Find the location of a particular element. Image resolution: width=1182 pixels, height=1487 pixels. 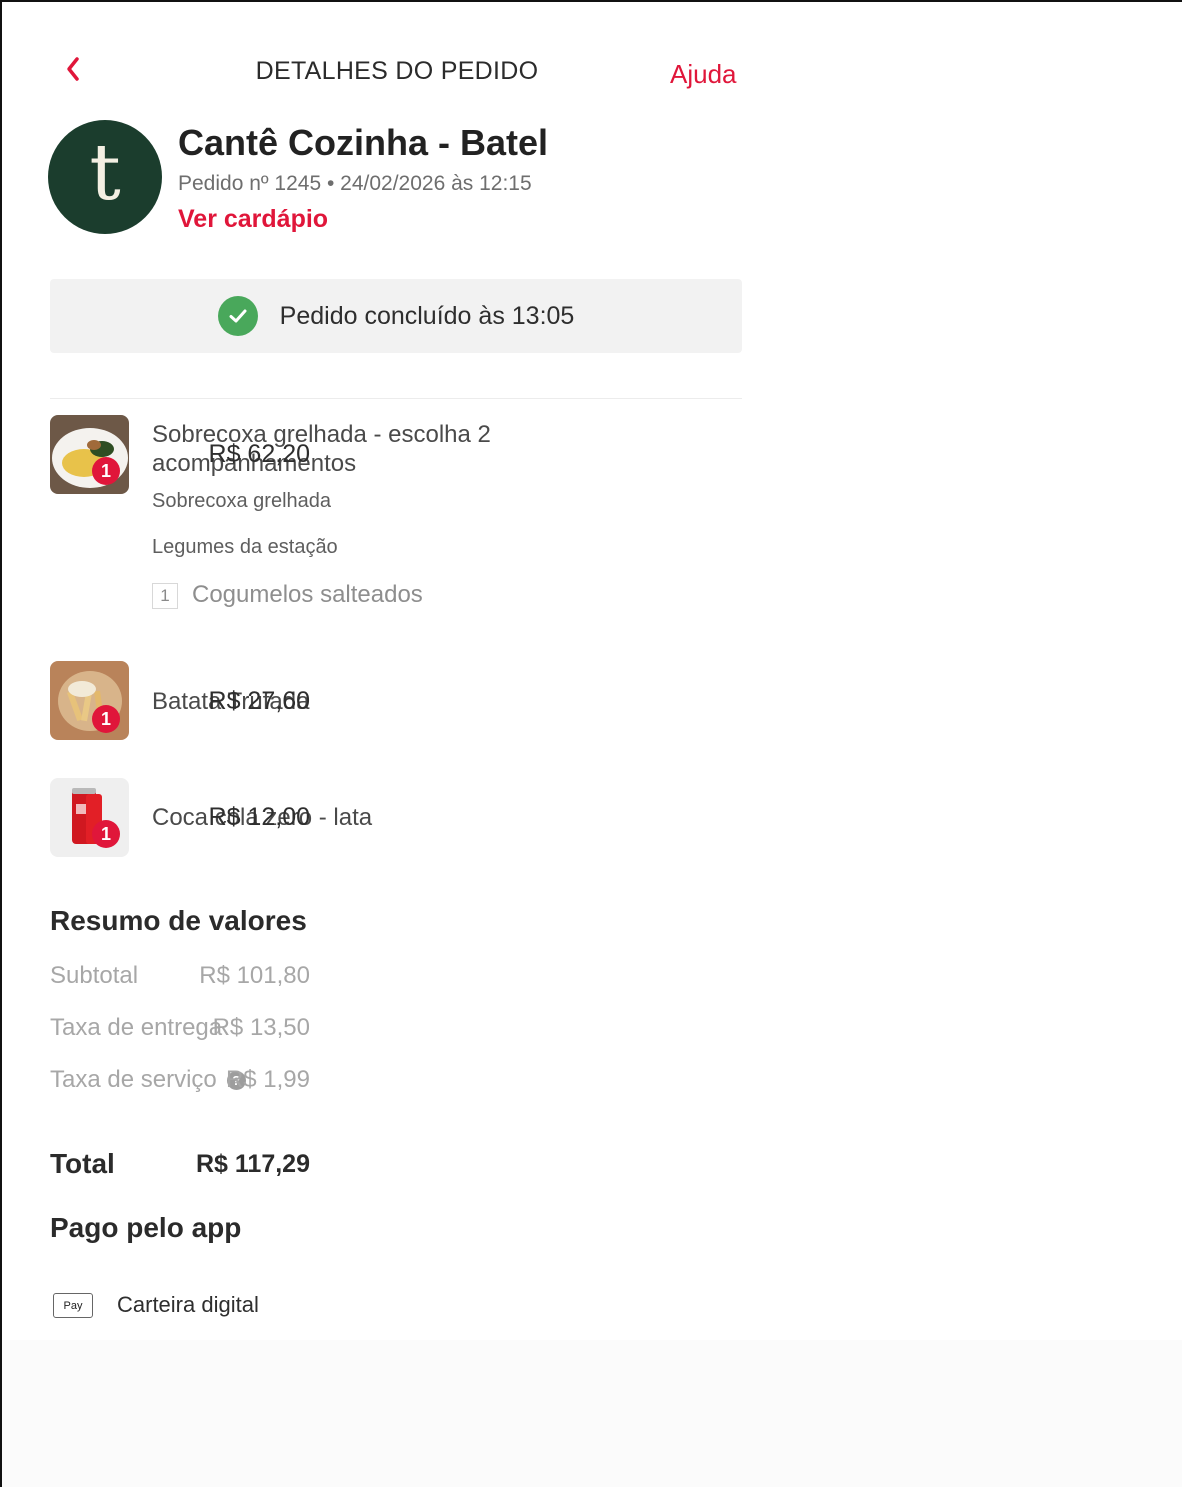

divider is located at coordinates (396, 398).